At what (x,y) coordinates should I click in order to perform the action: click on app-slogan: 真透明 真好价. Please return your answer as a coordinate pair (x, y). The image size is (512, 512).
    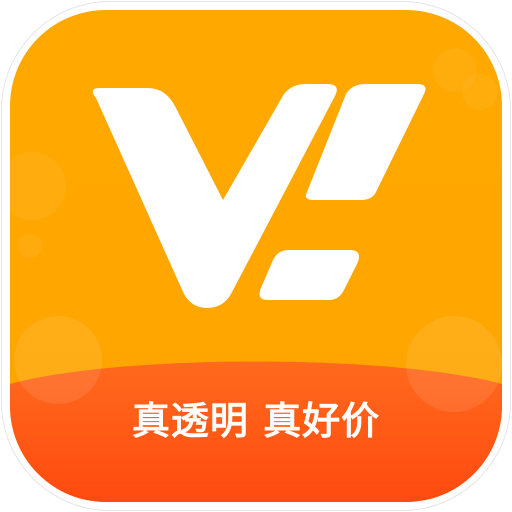
    Looking at the image, I should click on (256, 421).